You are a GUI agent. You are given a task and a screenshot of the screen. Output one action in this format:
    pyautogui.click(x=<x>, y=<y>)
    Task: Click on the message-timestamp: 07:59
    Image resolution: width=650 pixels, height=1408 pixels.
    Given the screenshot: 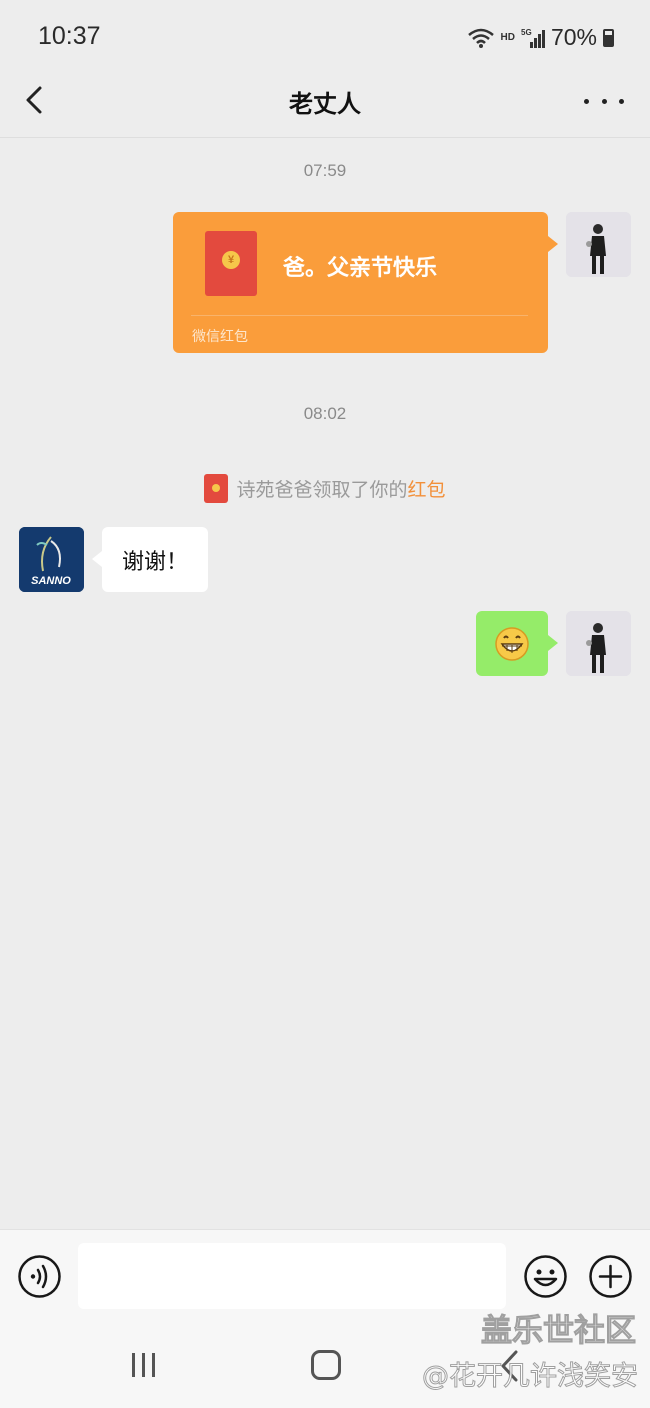 What is the action you would take?
    pyautogui.click(x=325, y=170)
    